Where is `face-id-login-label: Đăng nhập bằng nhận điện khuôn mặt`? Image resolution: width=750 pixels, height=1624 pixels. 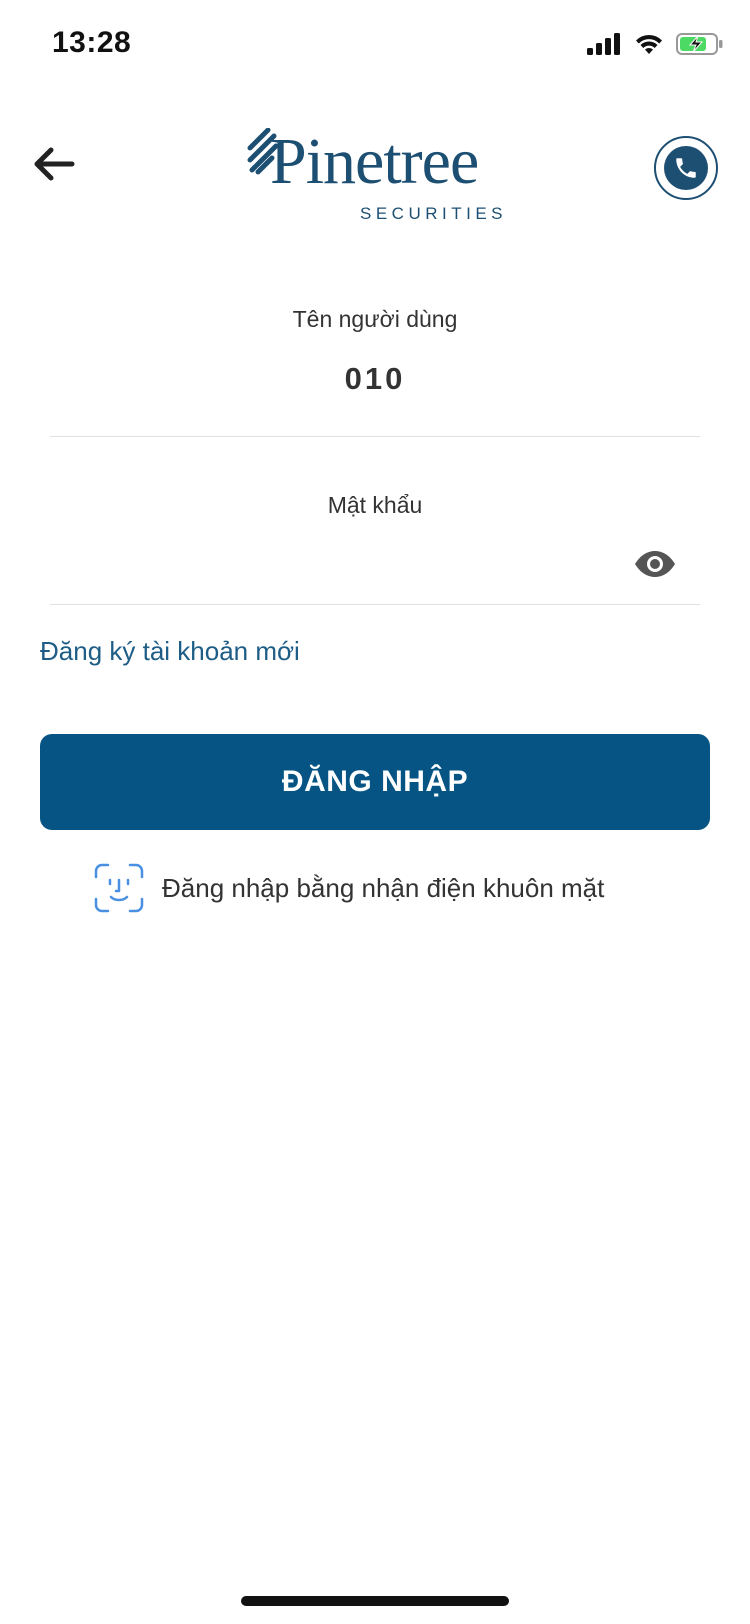
face-id-login-label: Đăng nhập bằng nhận điện khuôn mặt is located at coordinates (383, 887).